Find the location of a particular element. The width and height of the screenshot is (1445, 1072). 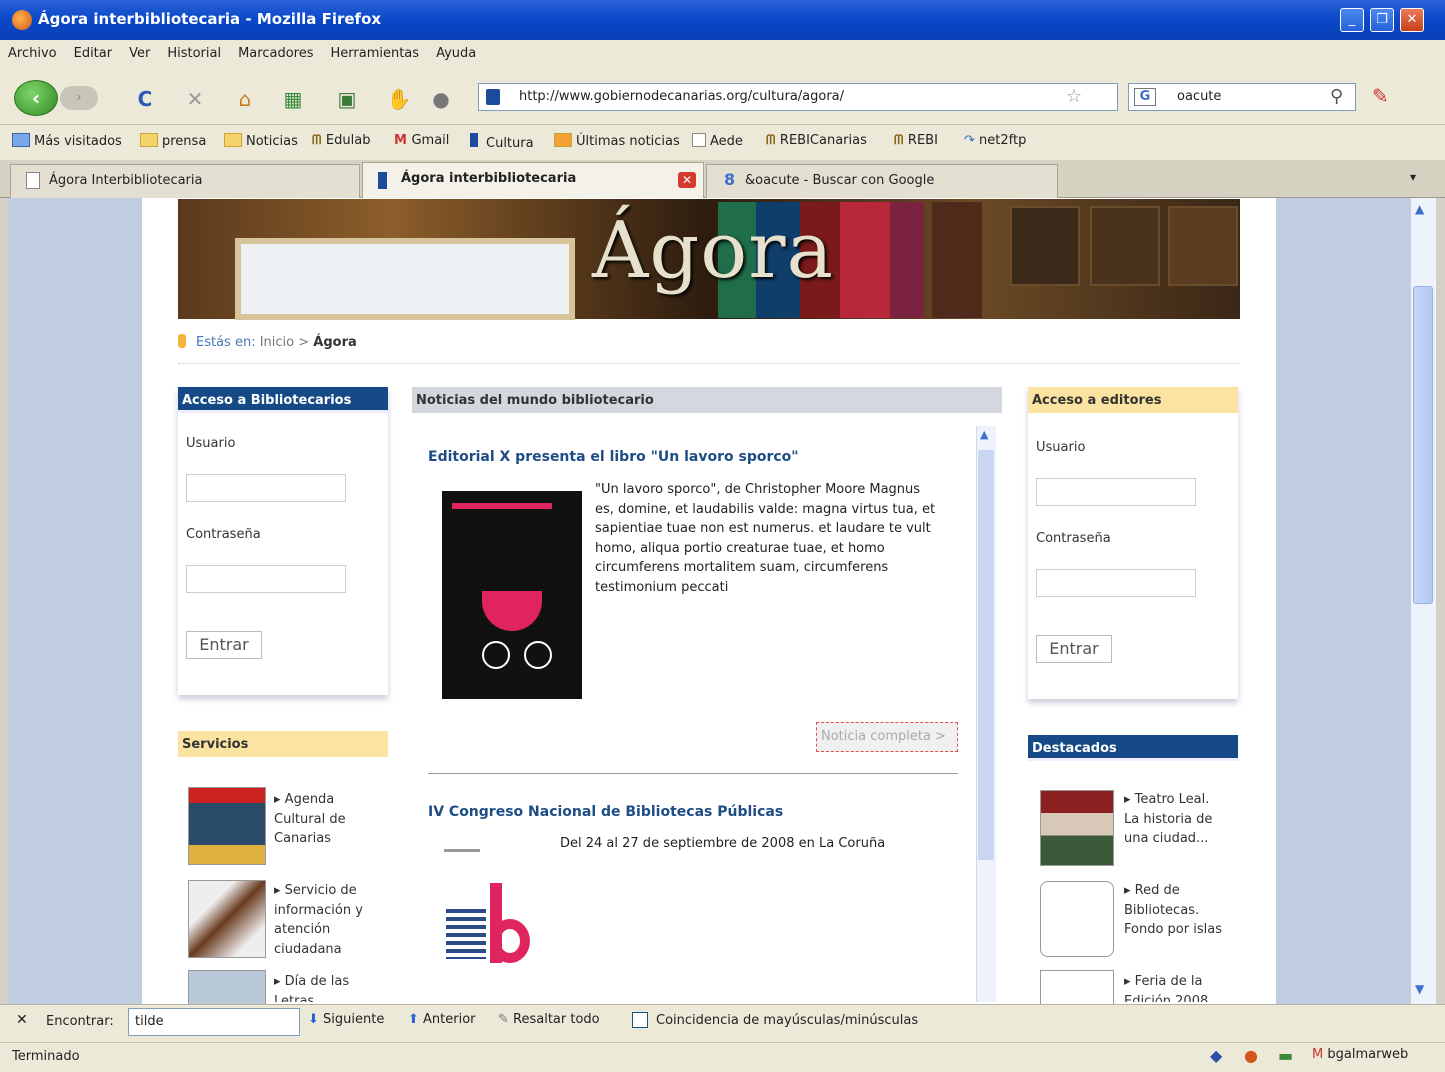

page-icon is located at coordinates (33, 180).